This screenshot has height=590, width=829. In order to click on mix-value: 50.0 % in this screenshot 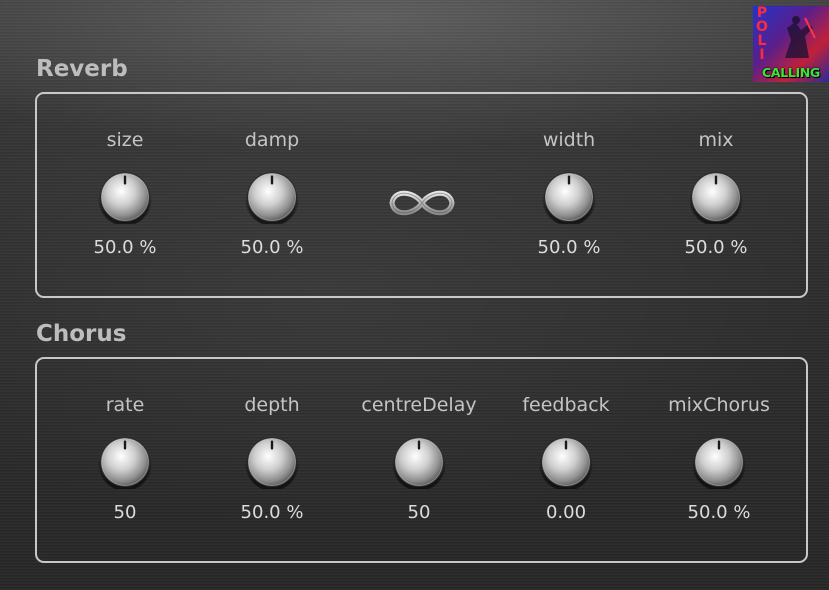, I will do `click(716, 247)`.